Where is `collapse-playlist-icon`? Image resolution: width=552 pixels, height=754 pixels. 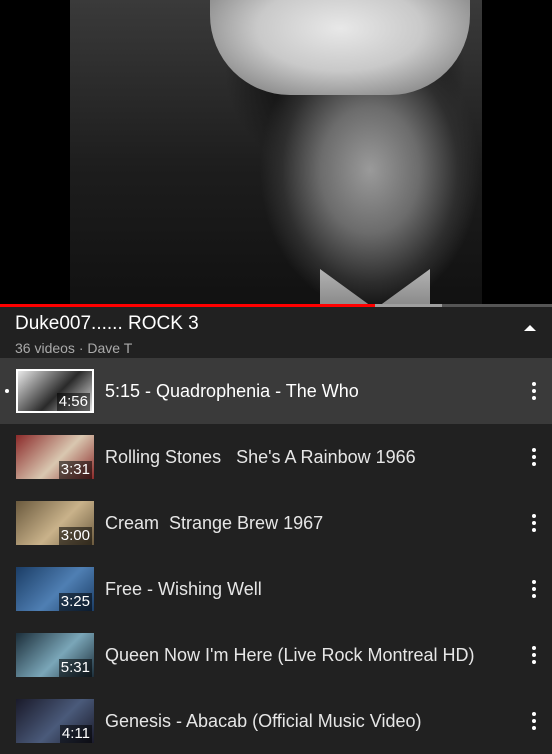
collapse-playlist-icon is located at coordinates (530, 329).